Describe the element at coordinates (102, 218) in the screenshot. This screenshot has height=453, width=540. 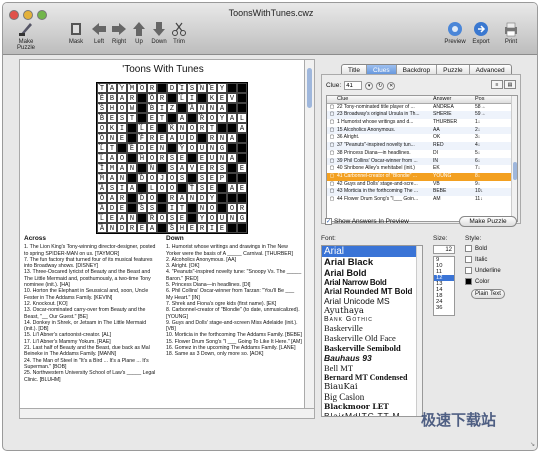
I see `grid-cell: 54 L` at that location.